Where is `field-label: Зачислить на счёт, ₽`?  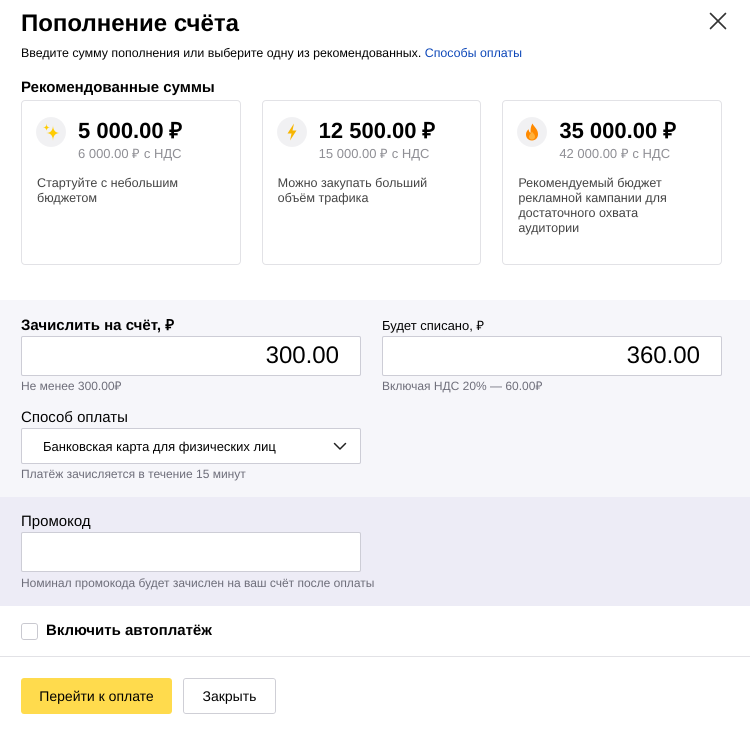
field-label: Зачислить на счёт, ₽ is located at coordinates (98, 326).